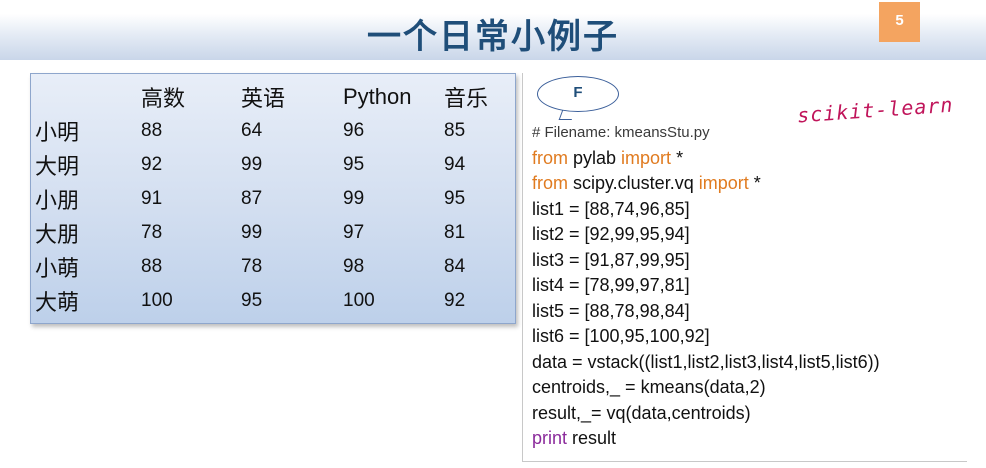  Describe the element at coordinates (455, 164) in the screenshot. I see `score-cell: 94` at that location.